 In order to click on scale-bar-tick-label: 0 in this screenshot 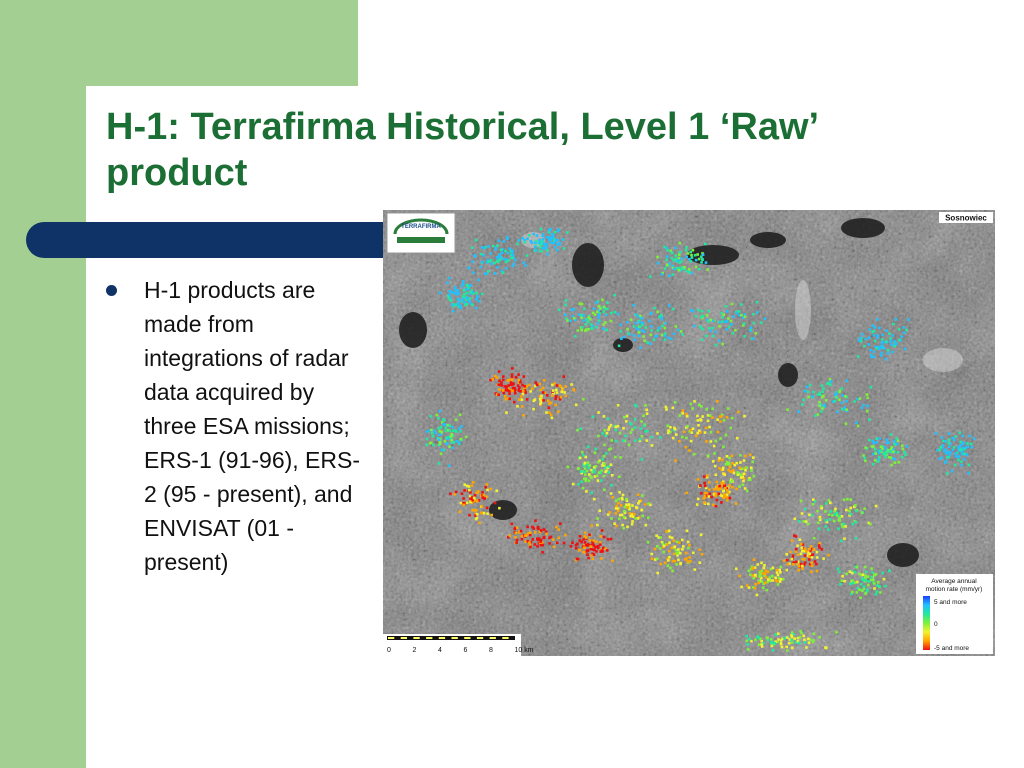, I will do `click(389, 650)`.